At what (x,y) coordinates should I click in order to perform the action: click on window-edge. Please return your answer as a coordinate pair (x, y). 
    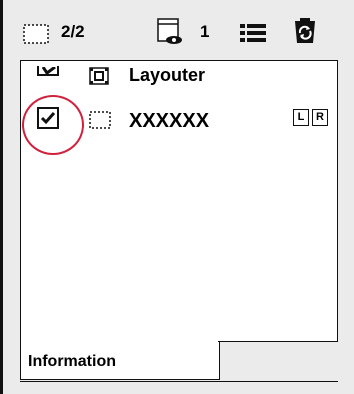
    Looking at the image, I should click on (1, 197).